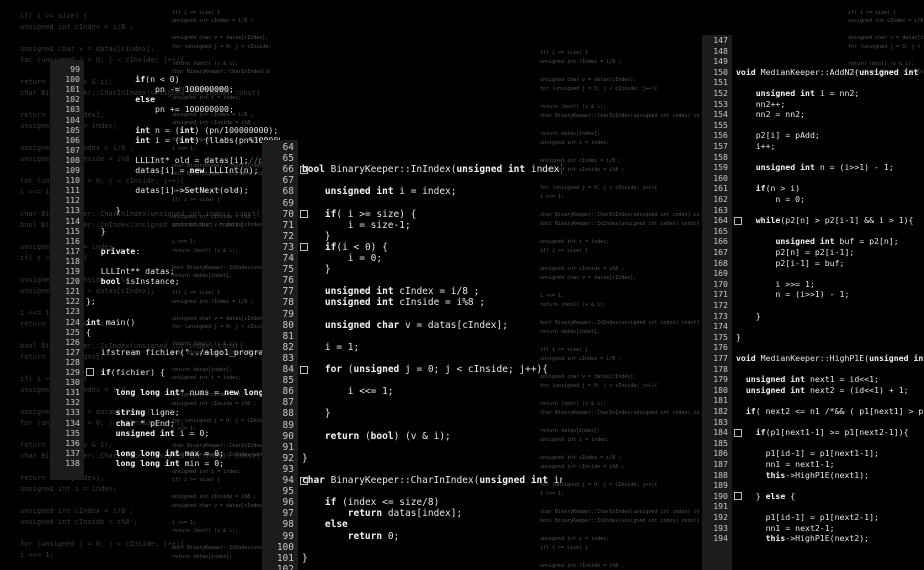 The width and height of the screenshot is (924, 570). Describe the element at coordinates (720, 177) in the screenshot. I see `line-number: 160` at that location.